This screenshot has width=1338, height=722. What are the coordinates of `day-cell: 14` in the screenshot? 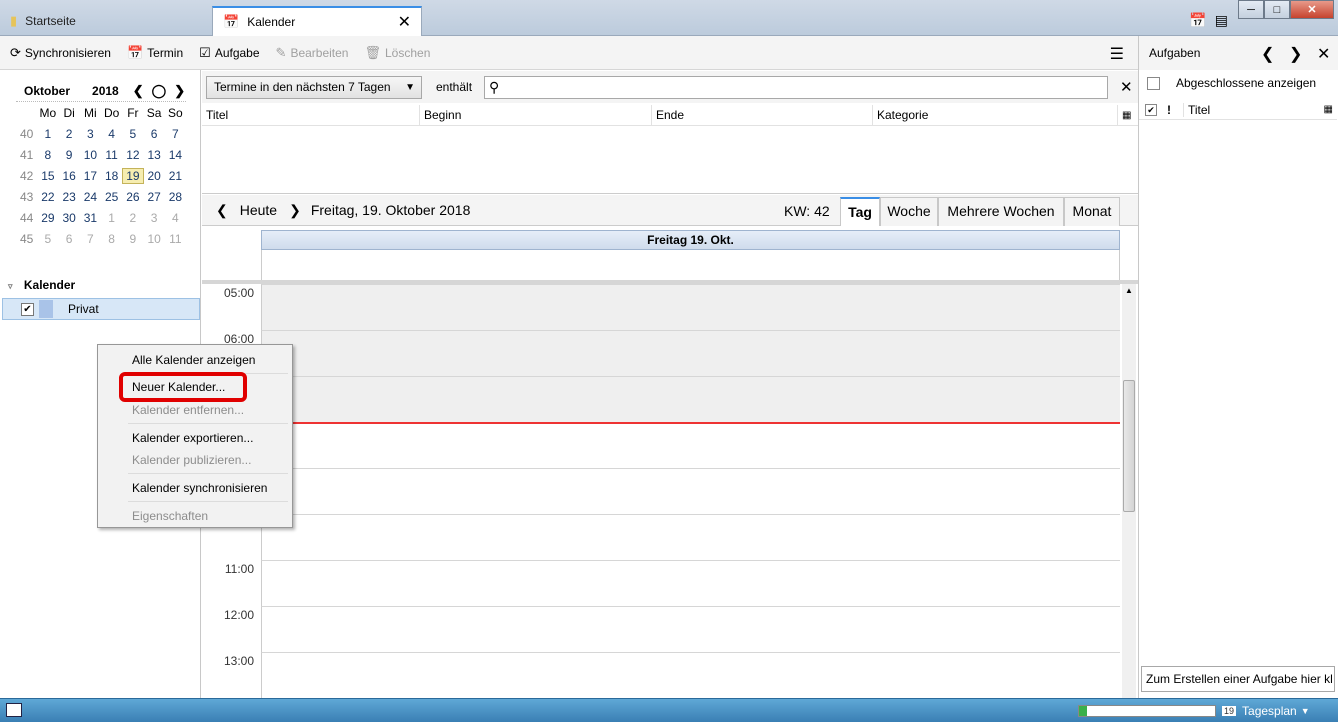 It's located at (175, 155).